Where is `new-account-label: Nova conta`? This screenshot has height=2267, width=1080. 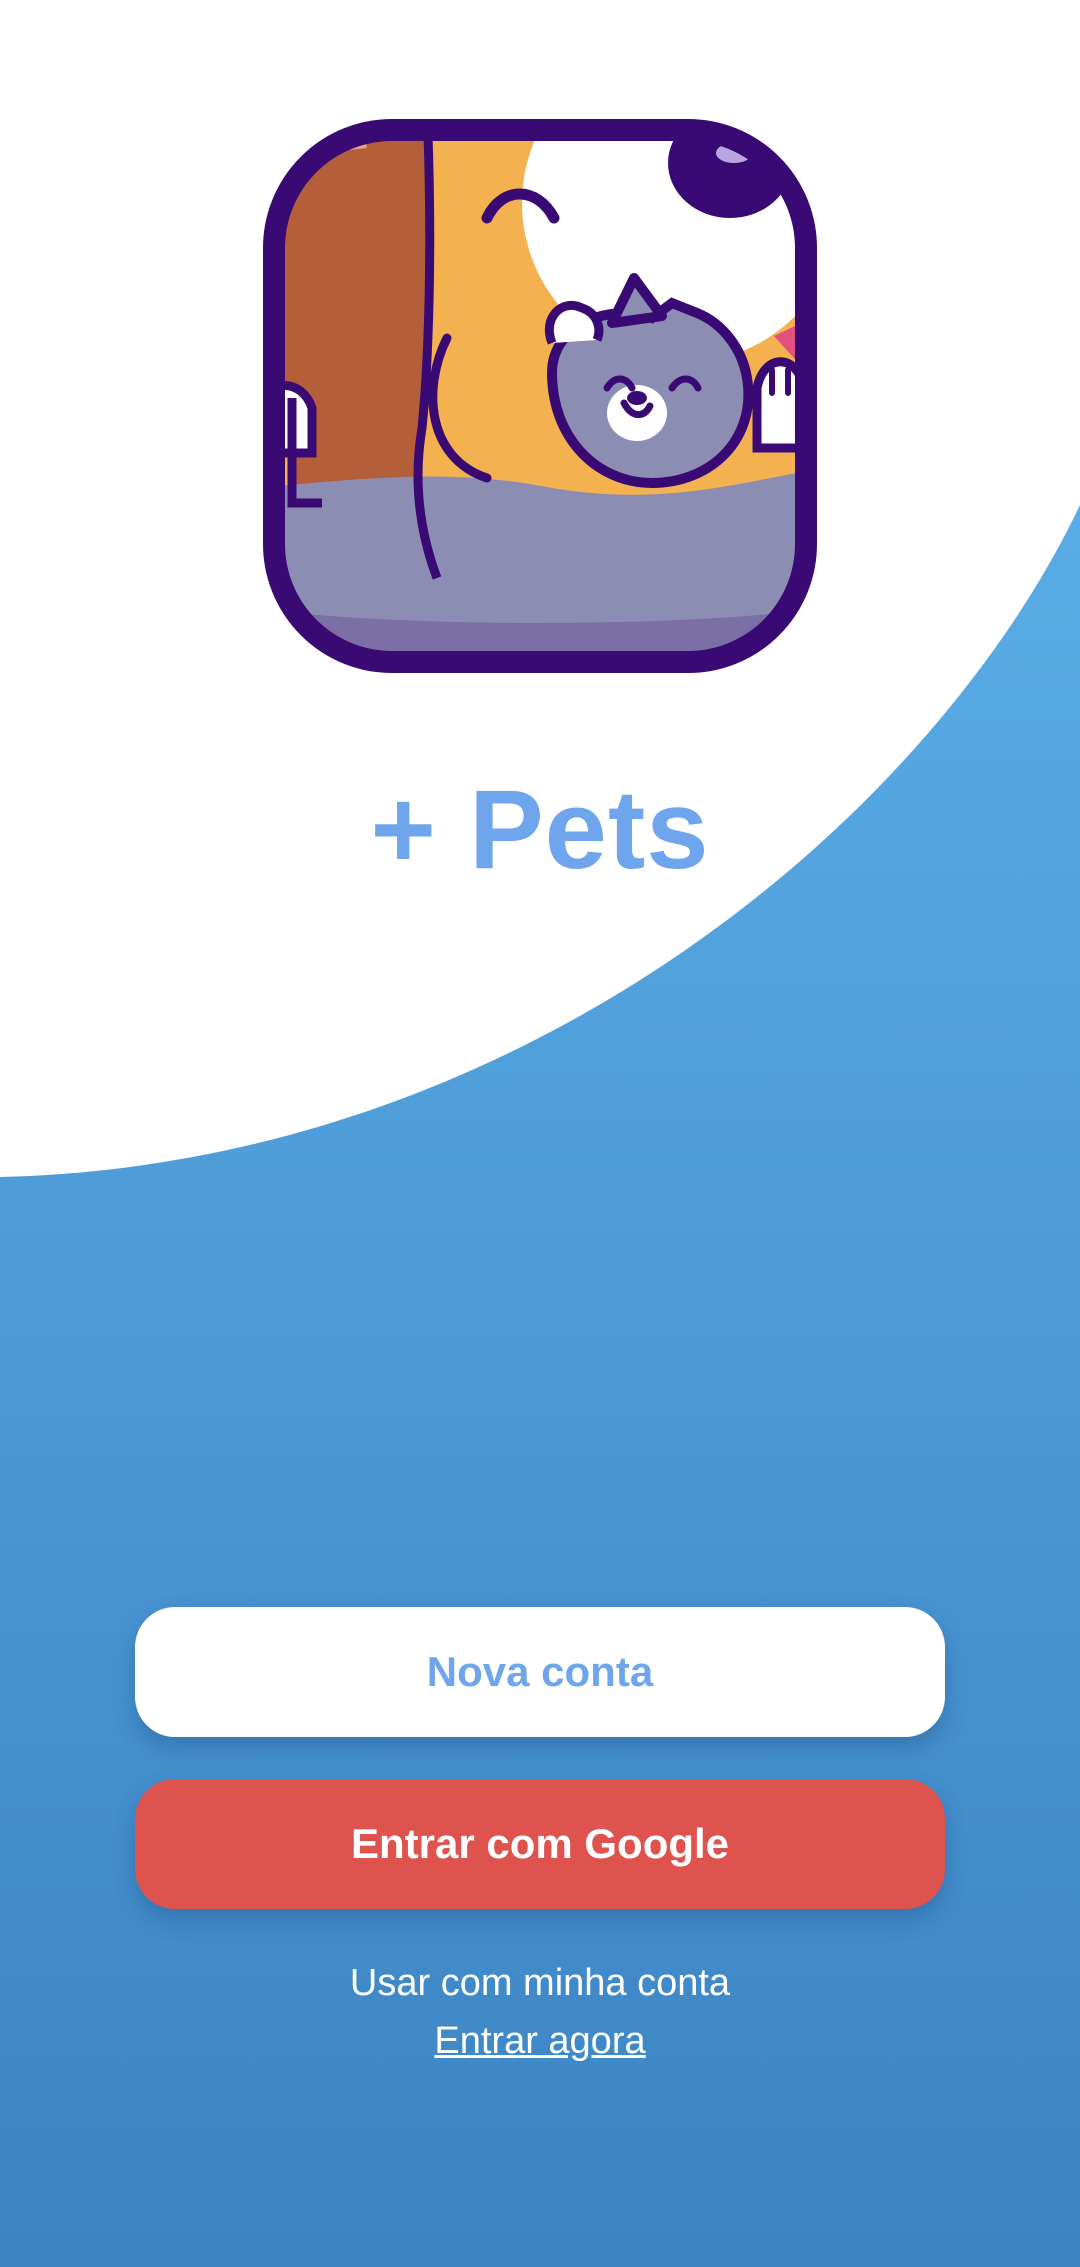 new-account-label: Nova conta is located at coordinates (540, 1671).